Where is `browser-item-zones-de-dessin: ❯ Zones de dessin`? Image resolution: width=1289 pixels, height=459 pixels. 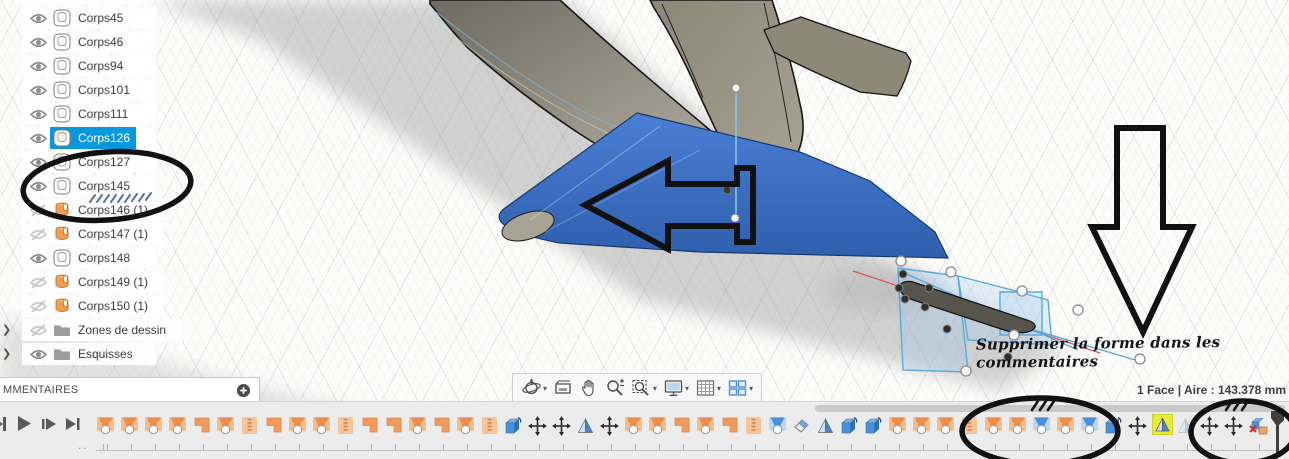 browser-item-zones-de-dessin: ❯ Zones de dessin is located at coordinates (92, 330).